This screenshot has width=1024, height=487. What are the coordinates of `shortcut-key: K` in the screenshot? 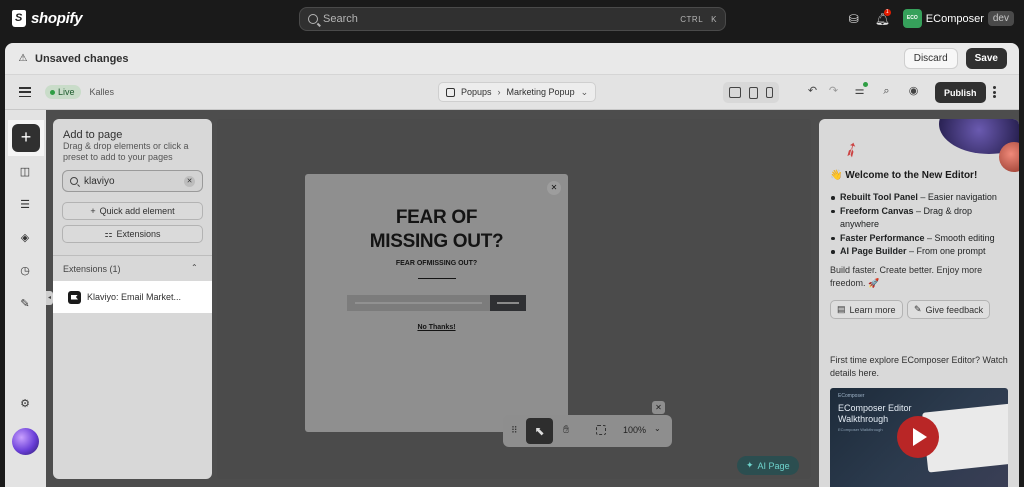 It's located at (714, 19).